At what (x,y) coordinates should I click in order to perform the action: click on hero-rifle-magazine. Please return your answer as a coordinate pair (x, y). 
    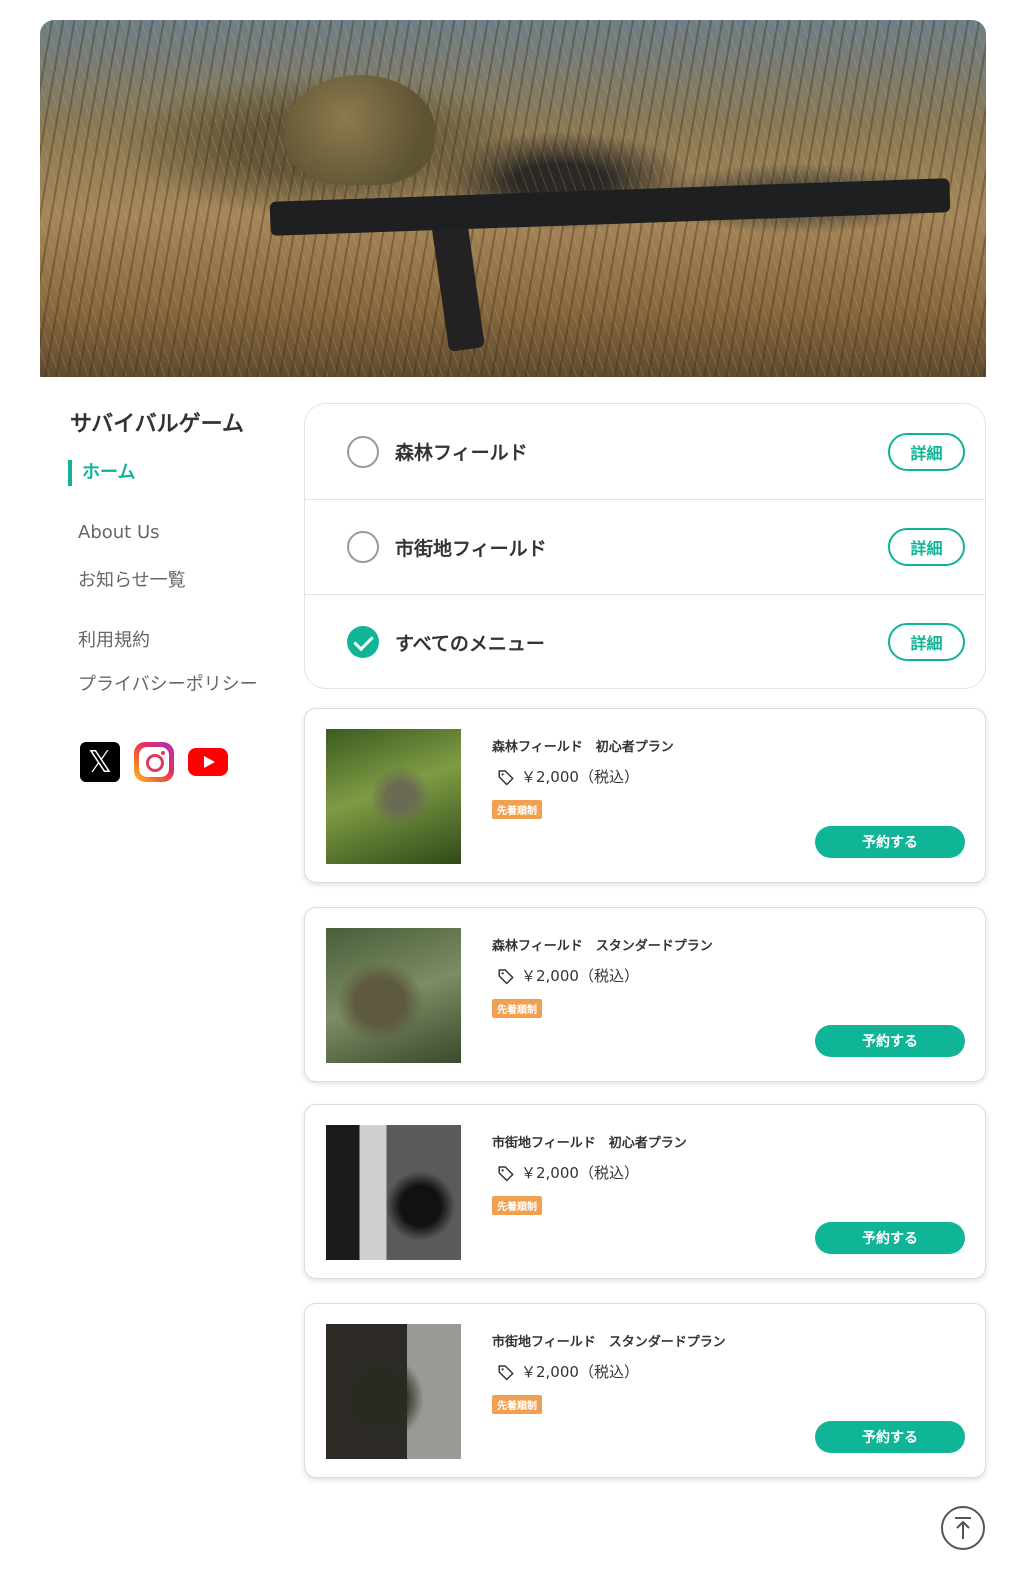
    Looking at the image, I should click on (458, 285).